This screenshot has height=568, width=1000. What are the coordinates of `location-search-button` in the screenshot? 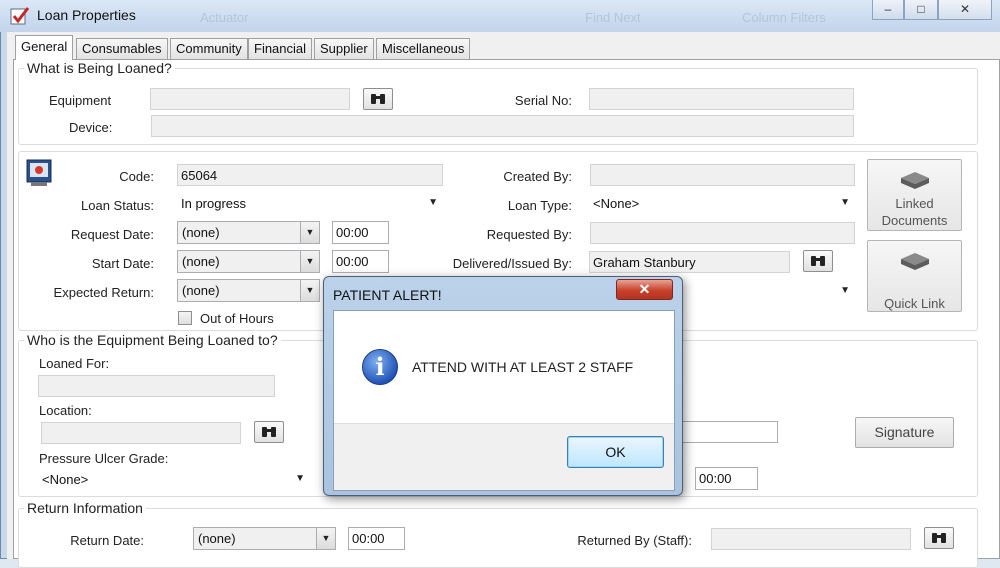 It's located at (269, 432).